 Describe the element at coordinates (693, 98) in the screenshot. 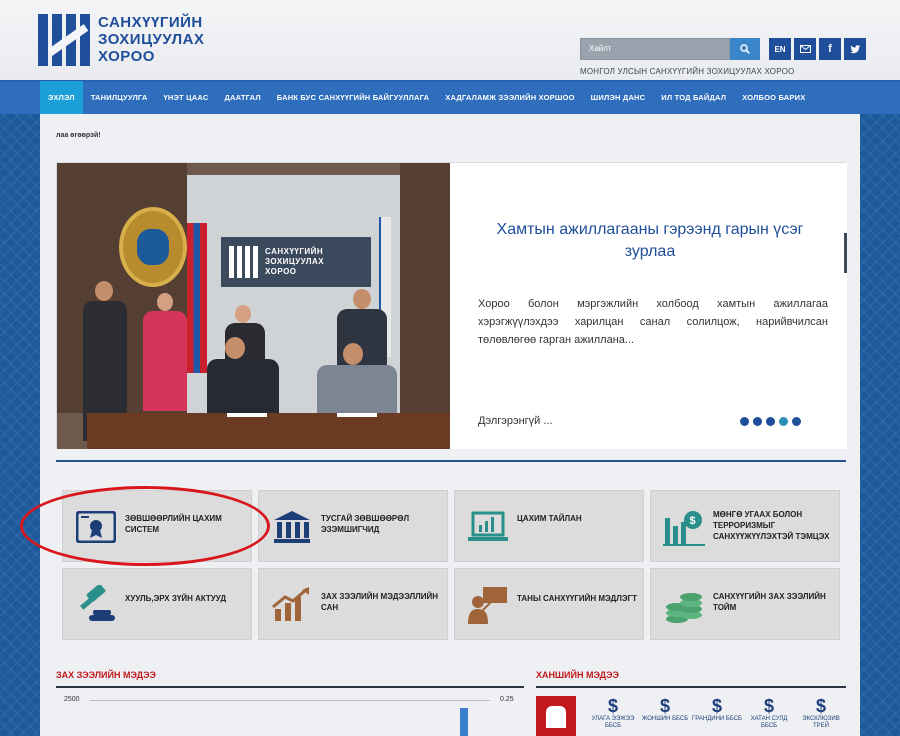

I see `nav-item-transparency: ИЛ ТОД БАЙДАЛ` at that location.